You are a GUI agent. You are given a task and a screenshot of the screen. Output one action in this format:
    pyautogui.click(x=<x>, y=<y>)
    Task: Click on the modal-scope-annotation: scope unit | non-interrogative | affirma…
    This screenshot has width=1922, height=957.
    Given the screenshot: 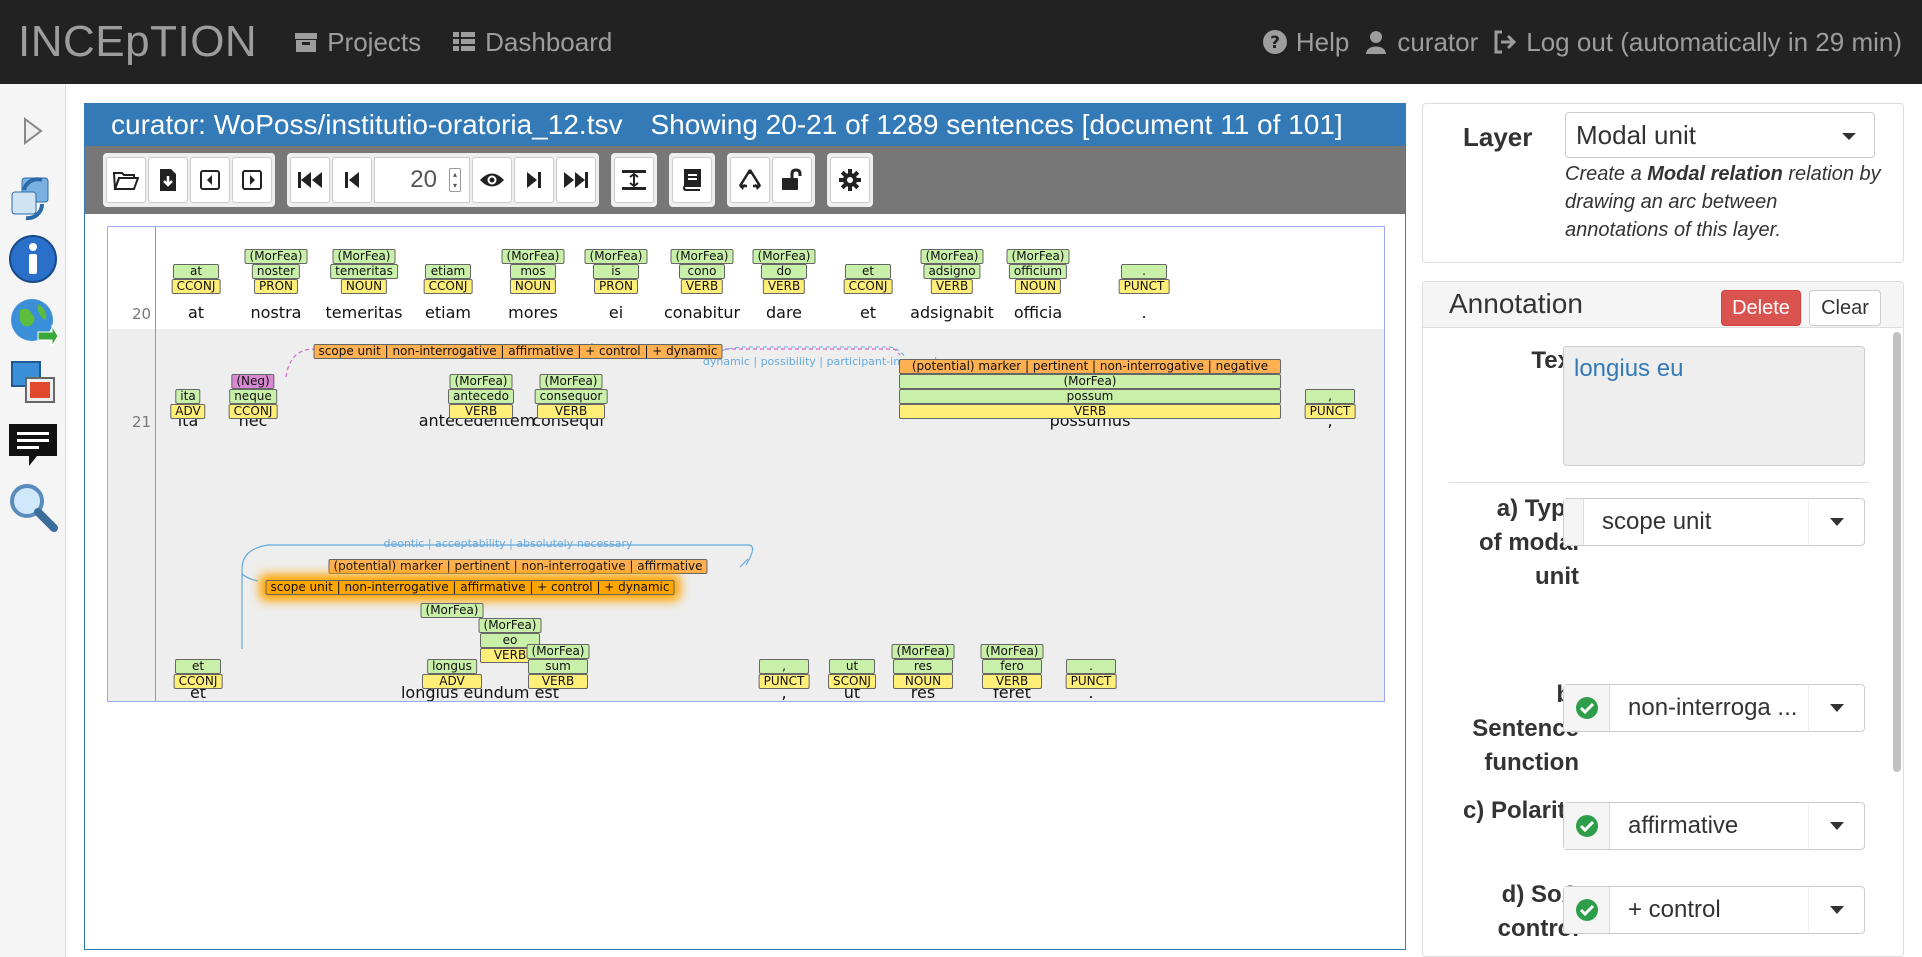 What is the action you would take?
    pyautogui.click(x=518, y=351)
    